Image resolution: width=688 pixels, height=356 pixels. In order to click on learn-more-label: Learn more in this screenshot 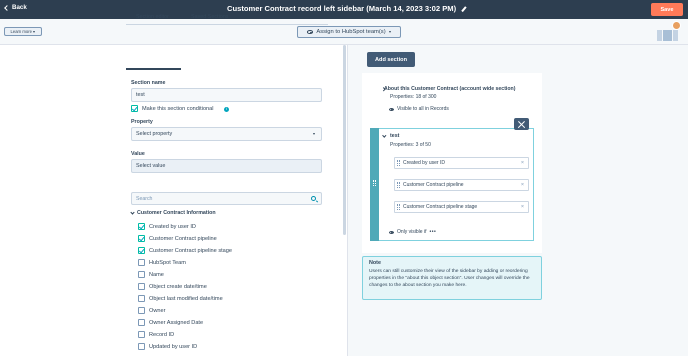, I will do `click(21, 31)`.